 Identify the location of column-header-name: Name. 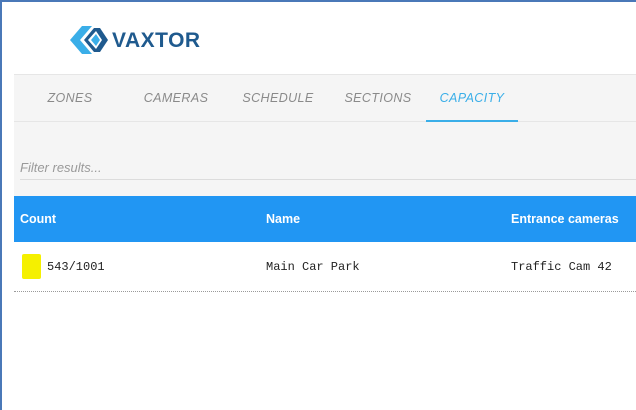
(283, 219).